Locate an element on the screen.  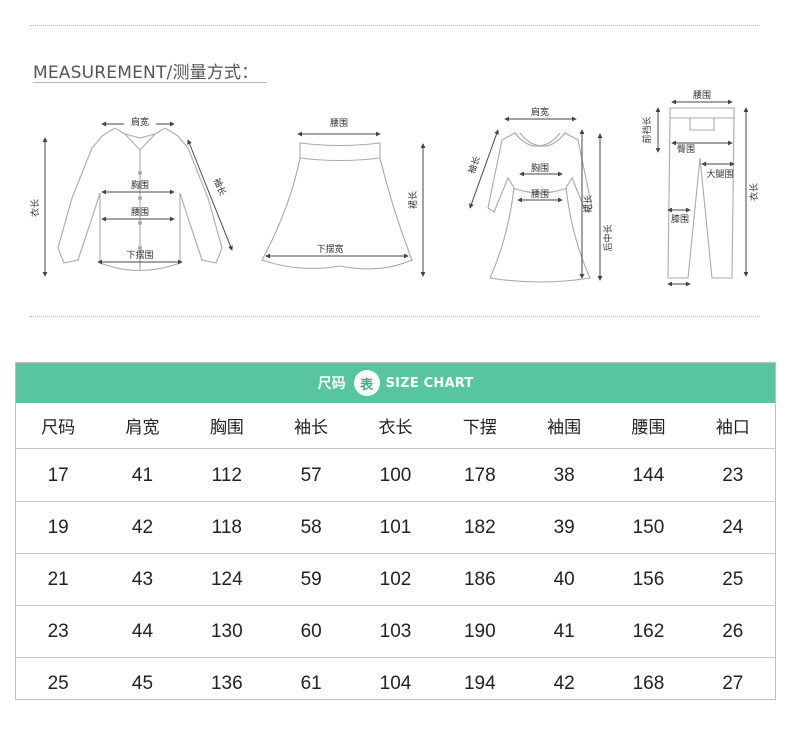
table-cell: 39 is located at coordinates (564, 527).